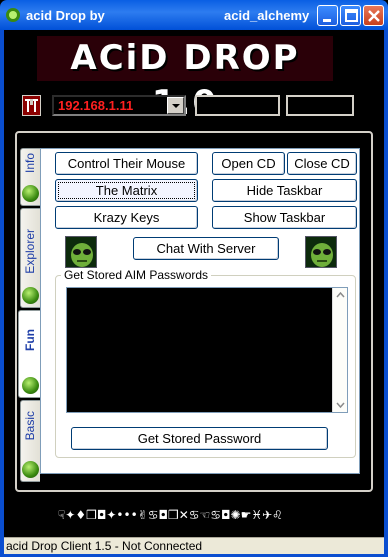 This screenshot has height=557, width=388. Describe the element at coordinates (194, 15) in the screenshot. I see `title-bar: acid Drop by acid_alchemy` at that location.